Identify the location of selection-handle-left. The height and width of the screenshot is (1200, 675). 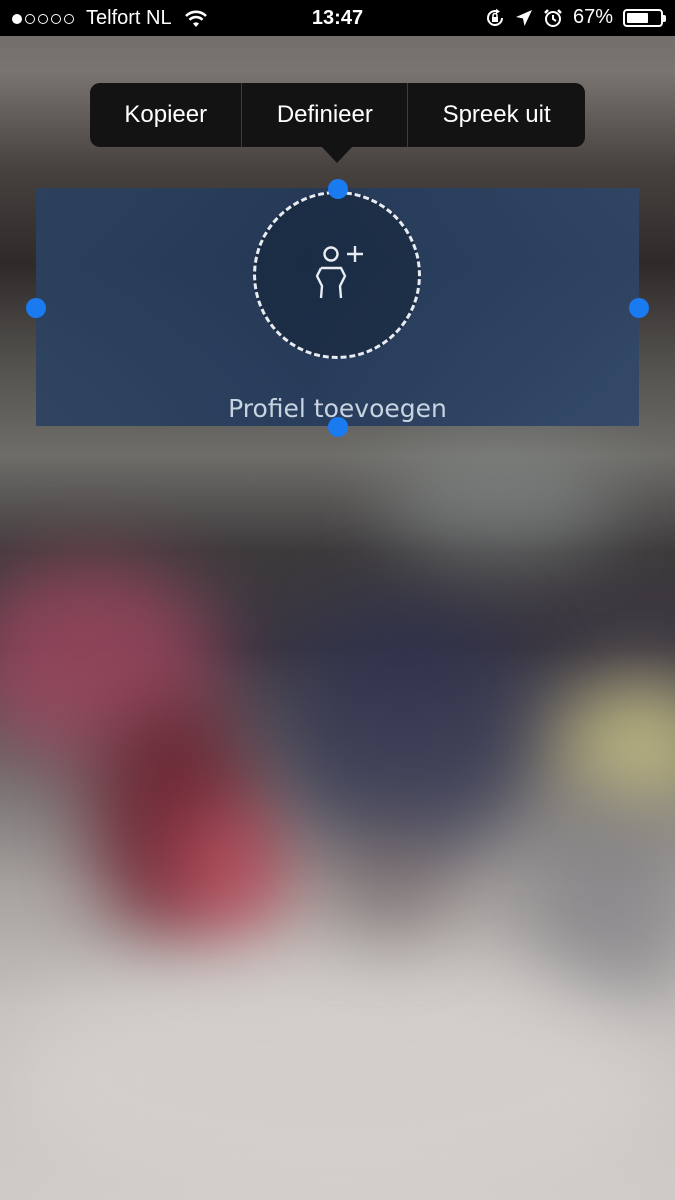
(36, 308).